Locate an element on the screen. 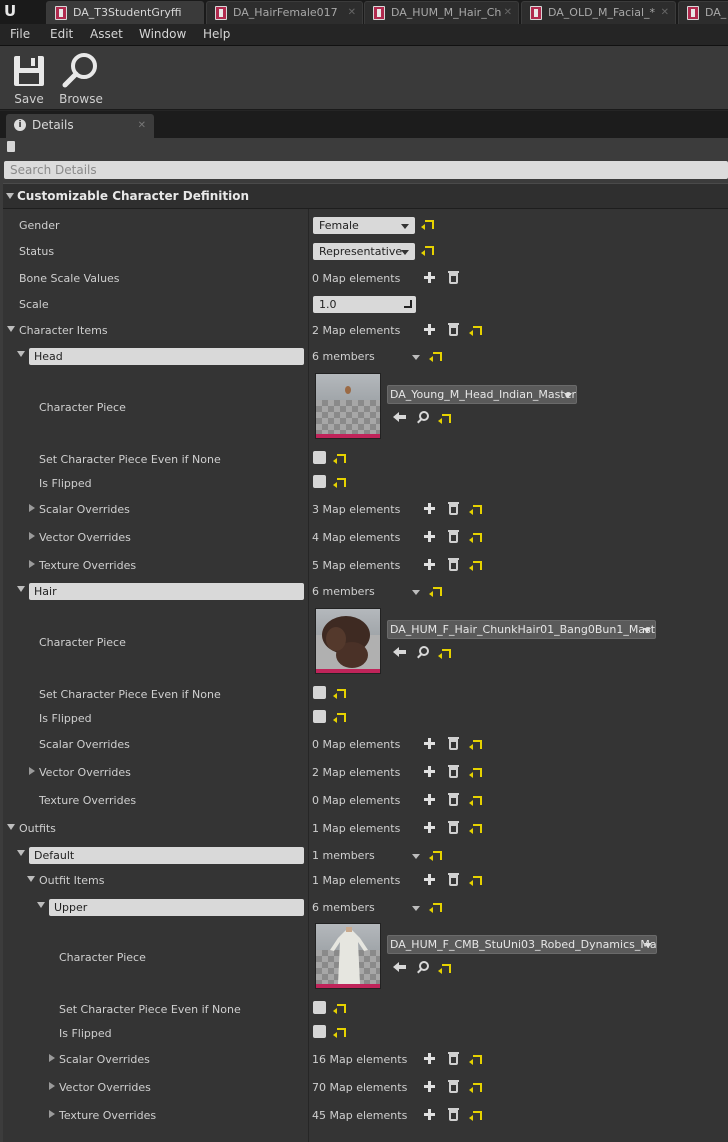  lock-icon is located at coordinates (11, 146).